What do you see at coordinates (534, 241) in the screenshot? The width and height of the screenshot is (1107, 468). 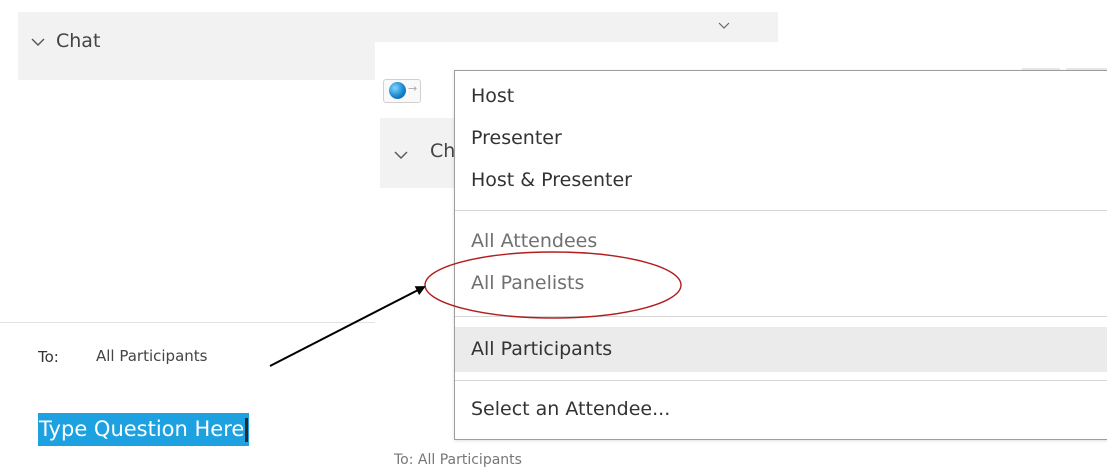 I see `menu-item-all-attendees: All Attendees` at bounding box center [534, 241].